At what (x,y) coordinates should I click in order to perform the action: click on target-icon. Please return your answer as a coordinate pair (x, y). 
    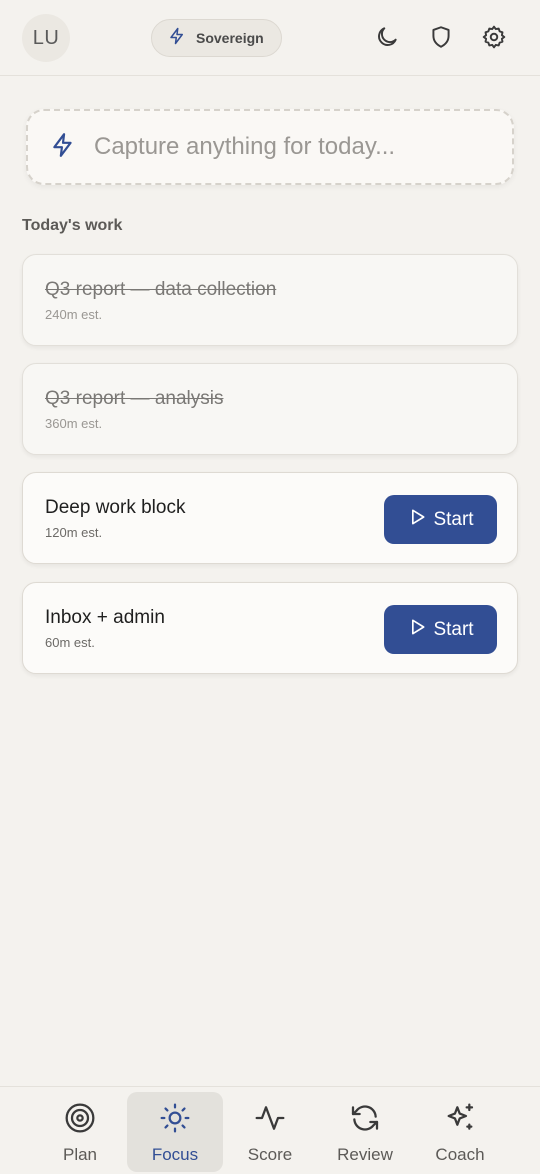
    Looking at the image, I should click on (80, 1120).